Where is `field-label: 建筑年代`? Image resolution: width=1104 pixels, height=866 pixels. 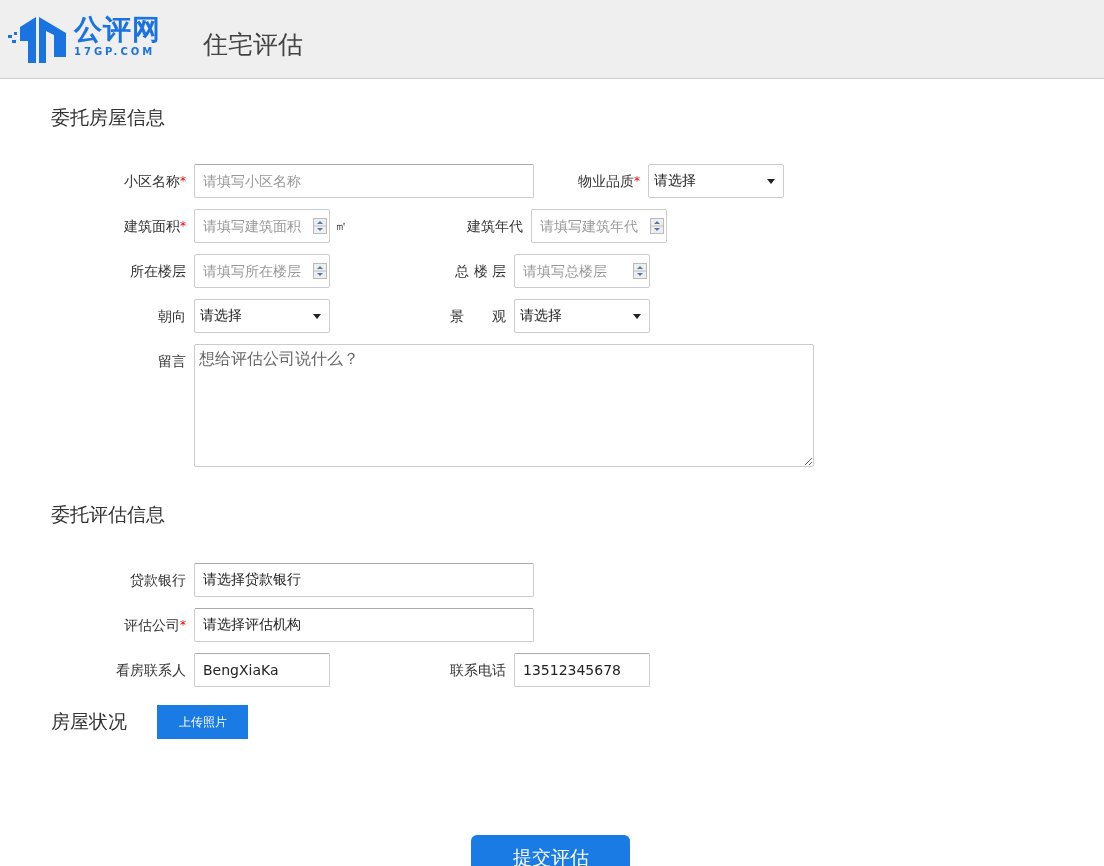
field-label: 建筑年代 is located at coordinates (494, 226).